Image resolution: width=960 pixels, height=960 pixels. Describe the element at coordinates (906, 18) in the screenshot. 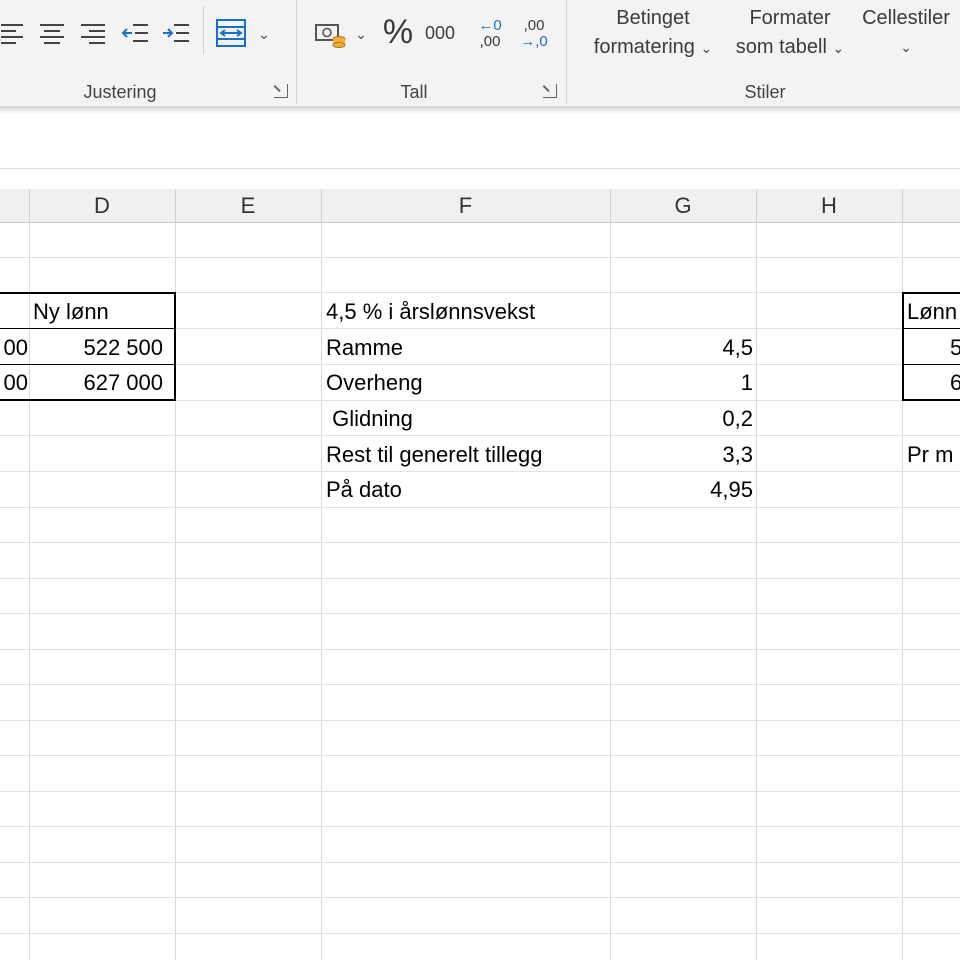

I see `cell-styles-label: Cellestiler` at that location.